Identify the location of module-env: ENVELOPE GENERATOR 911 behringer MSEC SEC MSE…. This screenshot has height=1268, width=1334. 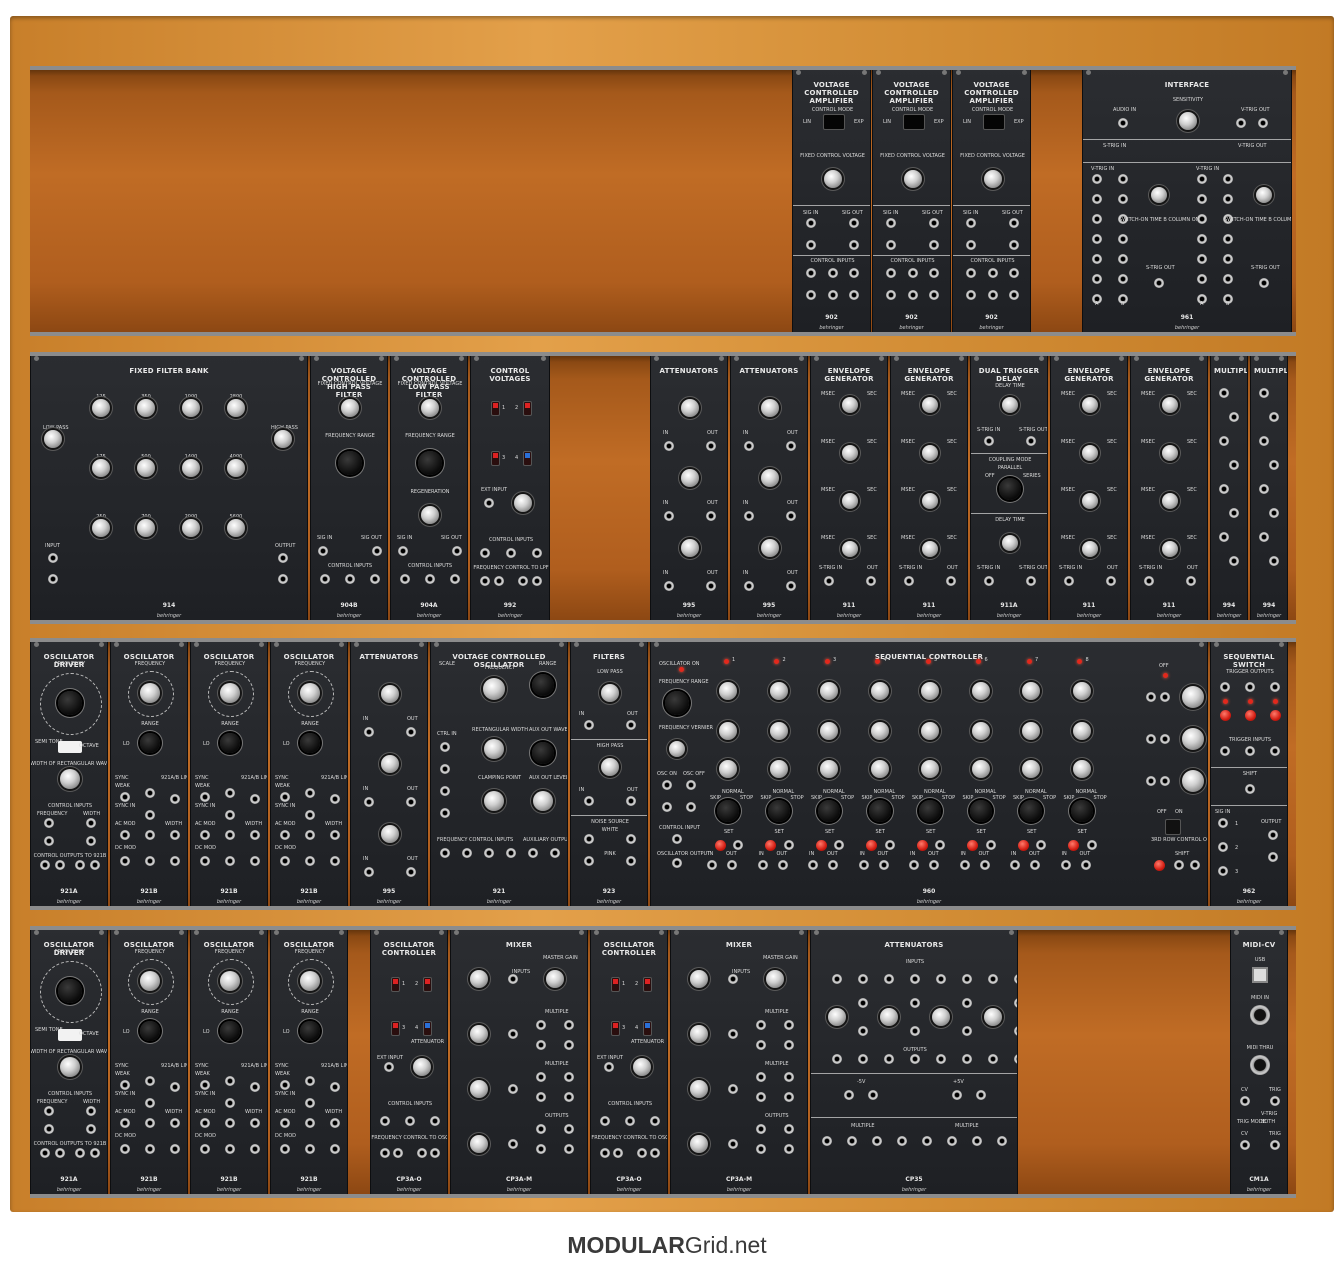
(1169, 488).